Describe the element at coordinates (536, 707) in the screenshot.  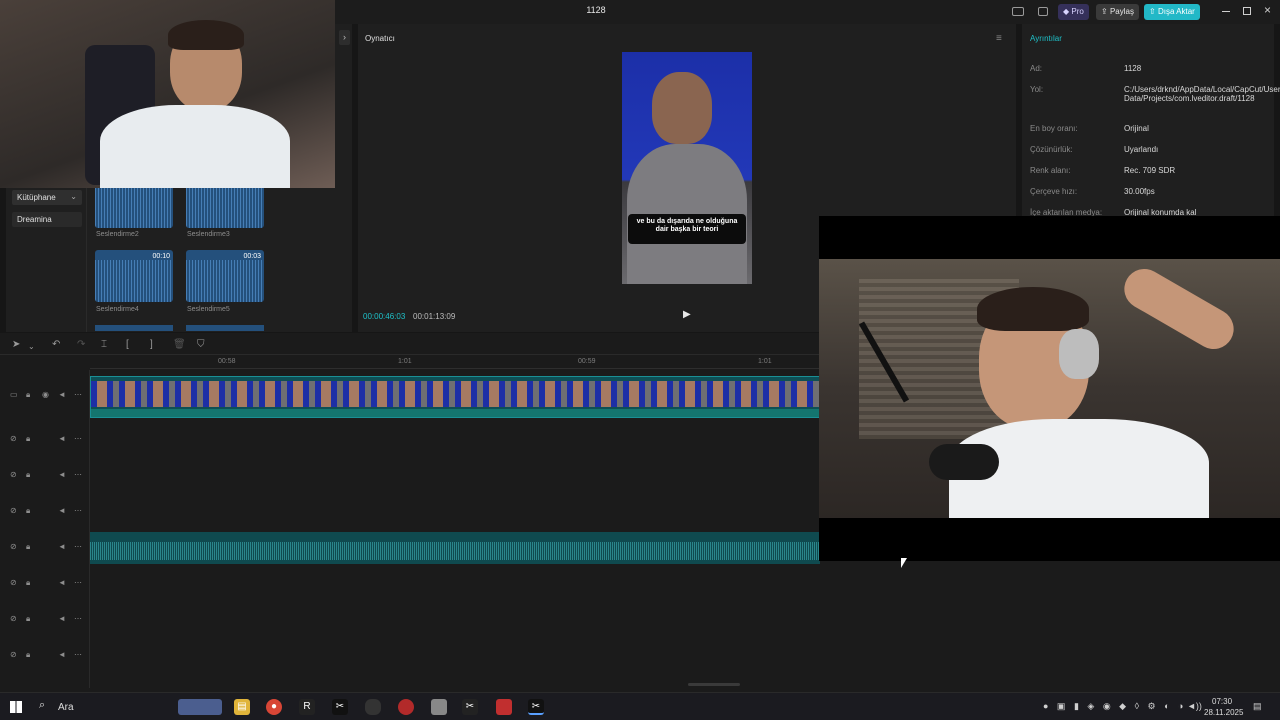
I see `capcut-active-icon: ✂` at that location.